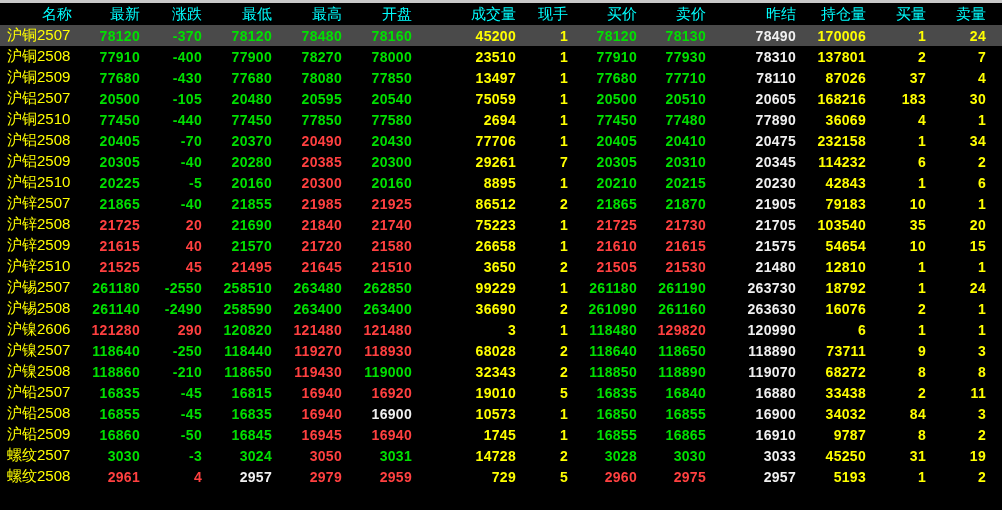 The width and height of the screenshot is (1002, 510). Describe the element at coordinates (616, 161) in the screenshot. I see `table-cell-text: 20305` at that location.